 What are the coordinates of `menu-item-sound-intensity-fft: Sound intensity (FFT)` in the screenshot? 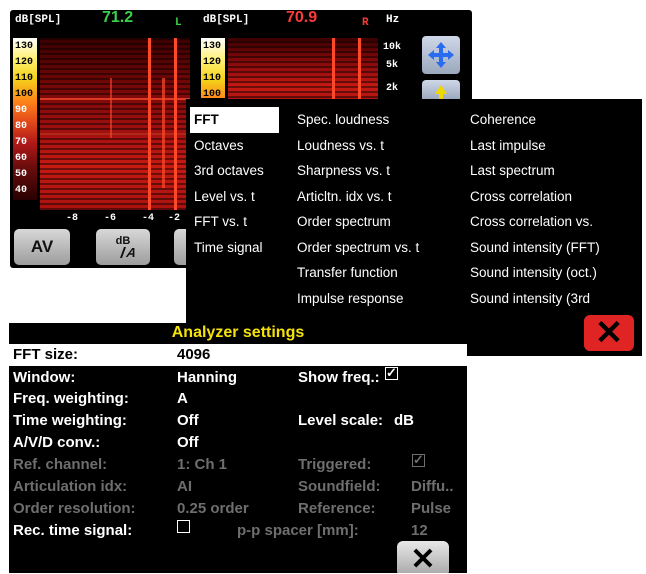 It's located at (533, 248).